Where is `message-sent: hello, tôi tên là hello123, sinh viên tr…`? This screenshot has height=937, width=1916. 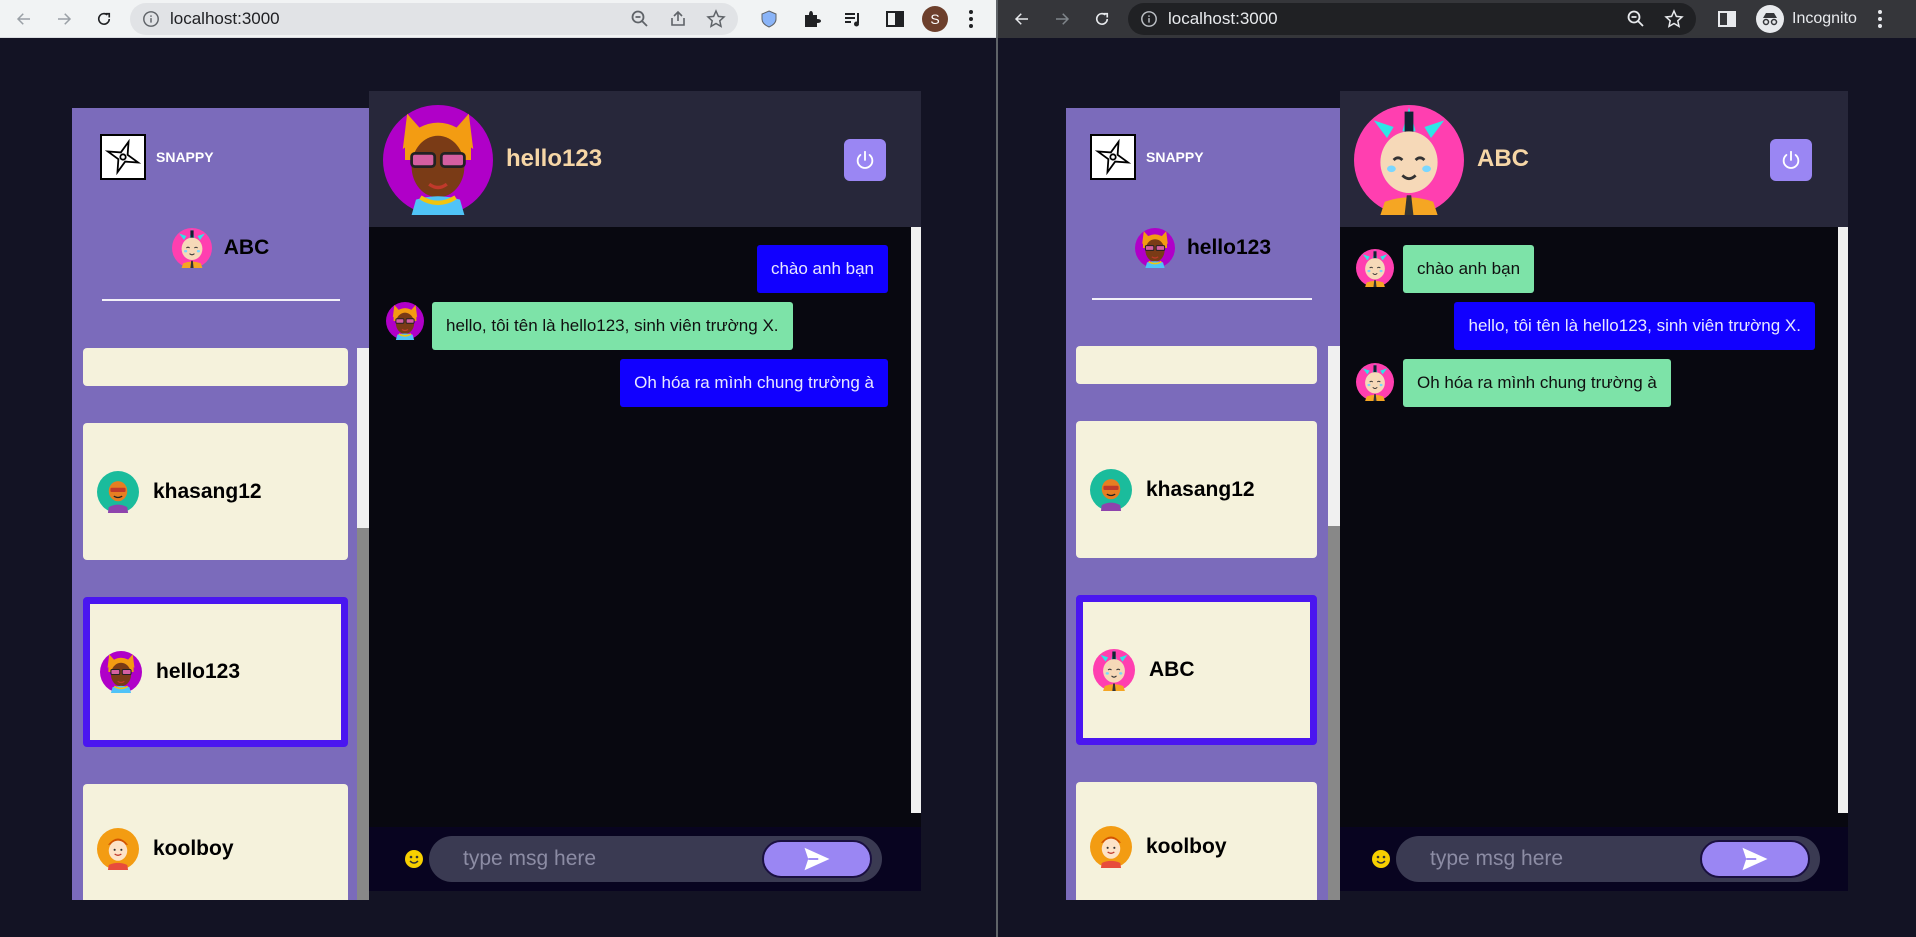 message-sent: hello, tôi tên là hello123, sinh viên tr… is located at coordinates (1634, 326).